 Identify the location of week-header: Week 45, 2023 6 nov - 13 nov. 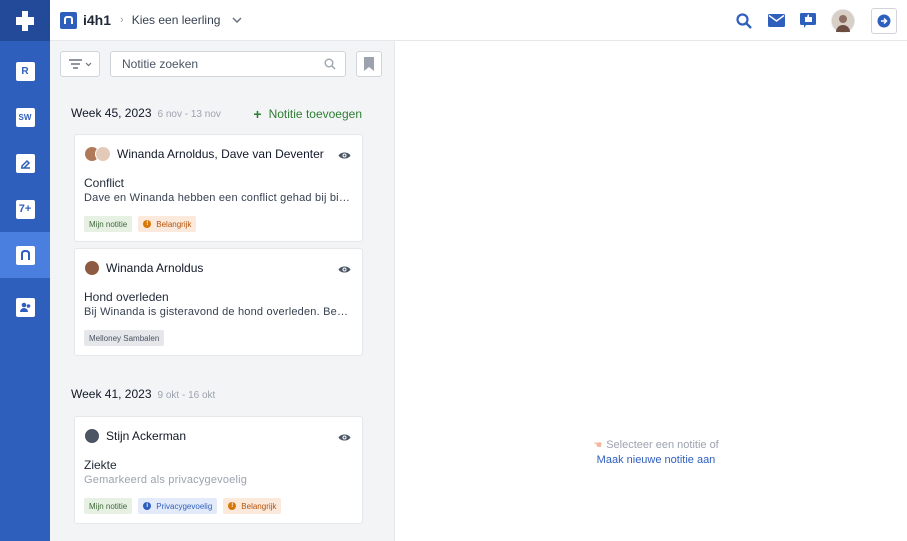
(146, 114).